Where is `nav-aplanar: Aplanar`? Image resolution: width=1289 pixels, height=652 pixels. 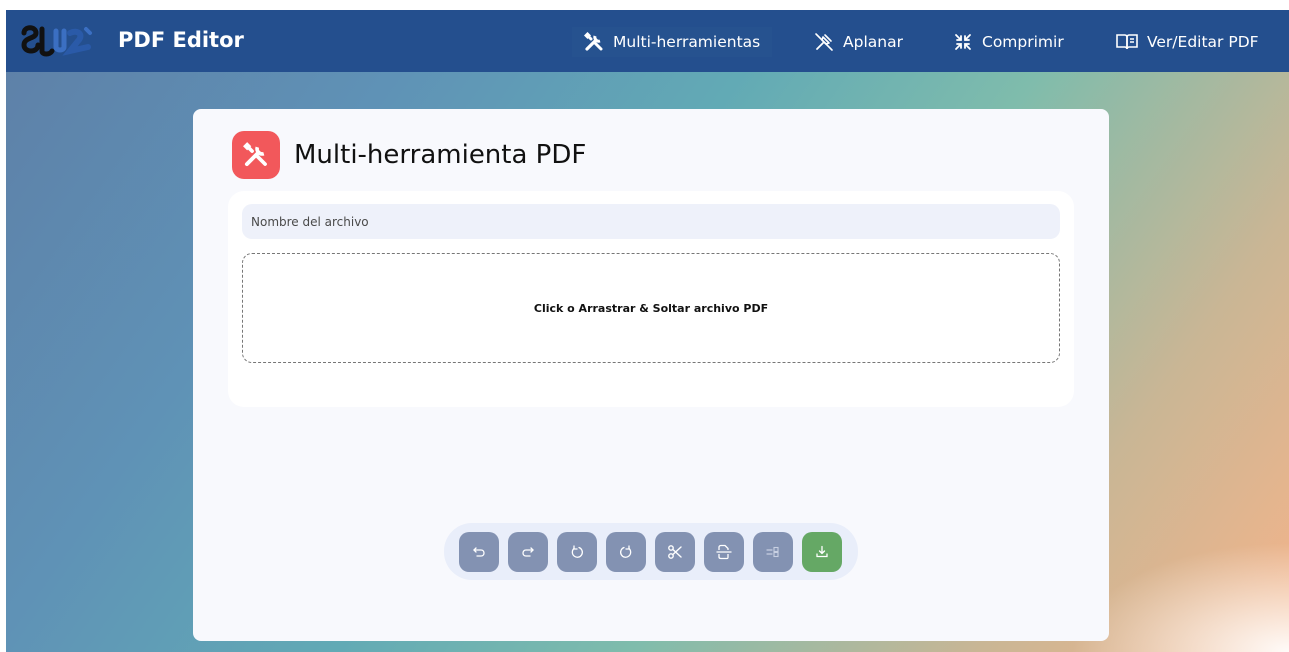
nav-aplanar: Aplanar is located at coordinates (858, 42).